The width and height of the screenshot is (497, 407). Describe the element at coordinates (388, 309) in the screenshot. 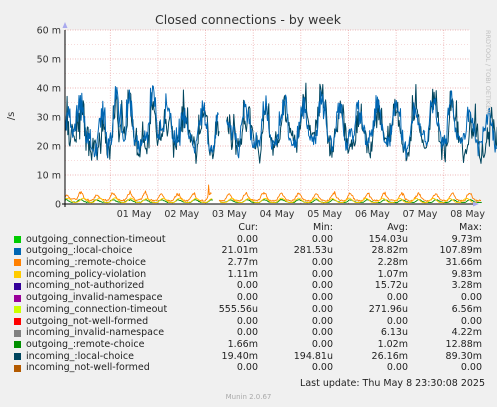

I see `legend-avg: 271.96u` at that location.